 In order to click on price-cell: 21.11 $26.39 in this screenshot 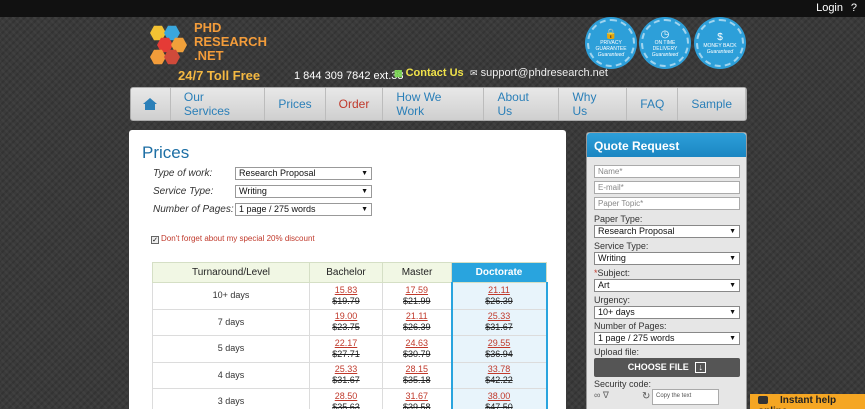, I will do `click(499, 296)`.